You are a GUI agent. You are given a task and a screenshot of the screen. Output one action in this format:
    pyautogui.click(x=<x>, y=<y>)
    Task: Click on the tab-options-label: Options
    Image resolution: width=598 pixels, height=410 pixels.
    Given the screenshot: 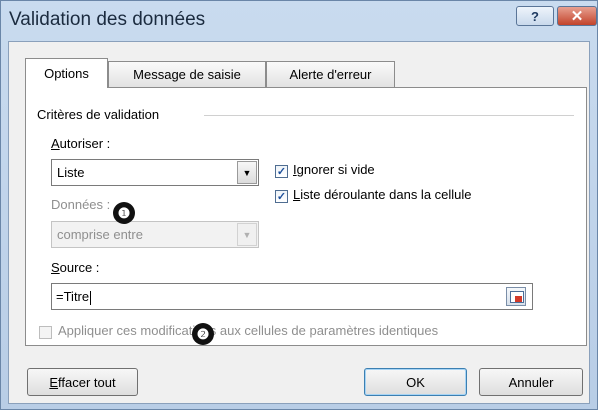 What is the action you would take?
    pyautogui.click(x=66, y=73)
    